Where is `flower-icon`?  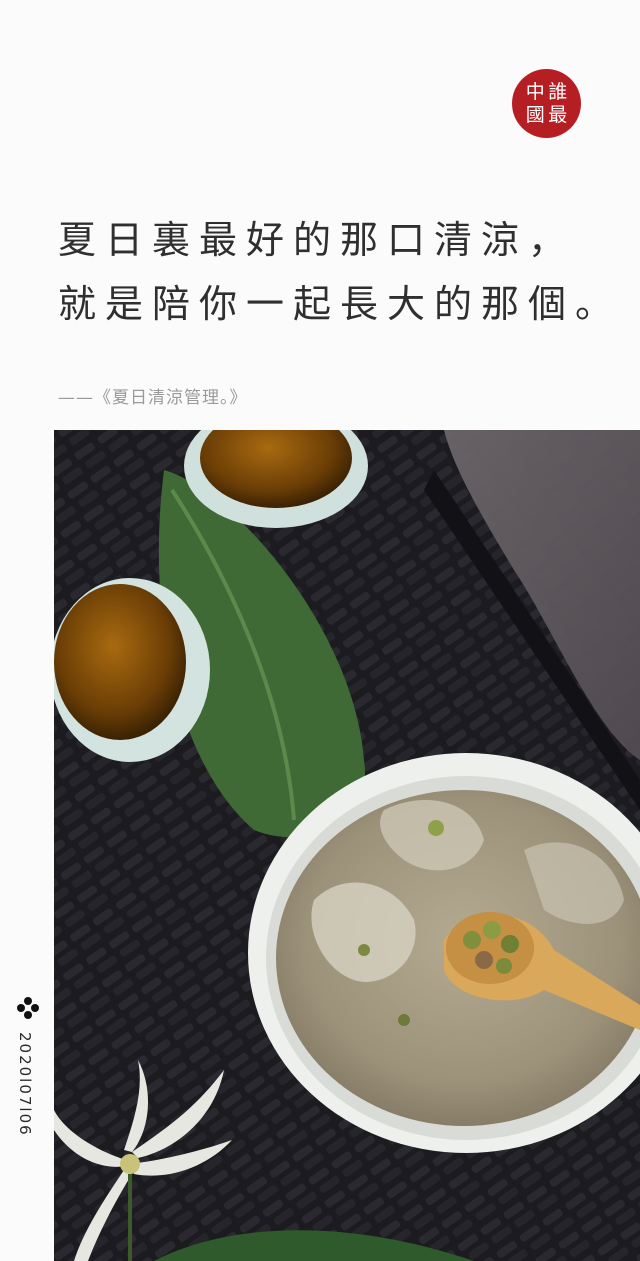
flower-icon is located at coordinates (28, 1008).